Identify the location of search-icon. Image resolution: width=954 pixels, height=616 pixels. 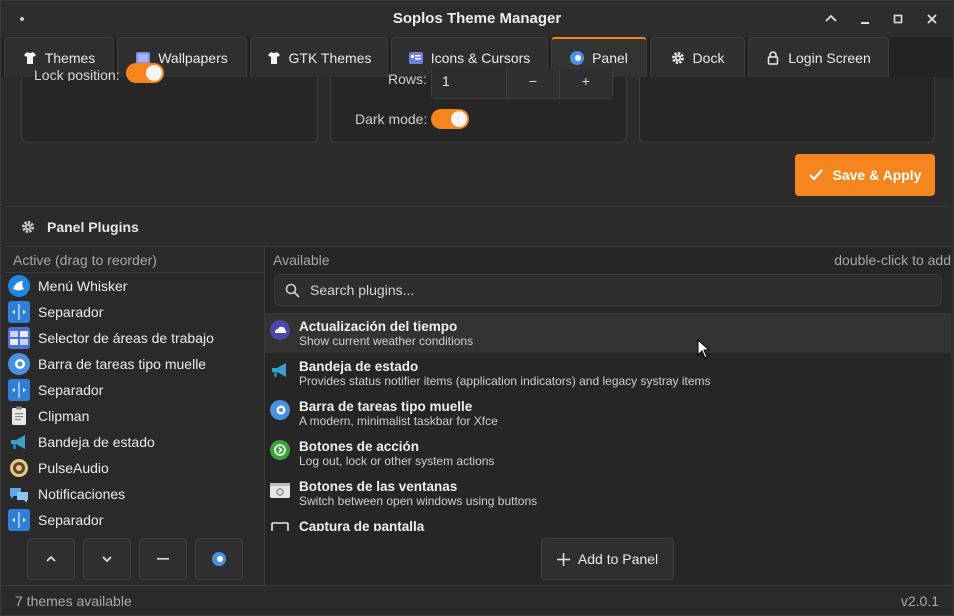
(292, 290).